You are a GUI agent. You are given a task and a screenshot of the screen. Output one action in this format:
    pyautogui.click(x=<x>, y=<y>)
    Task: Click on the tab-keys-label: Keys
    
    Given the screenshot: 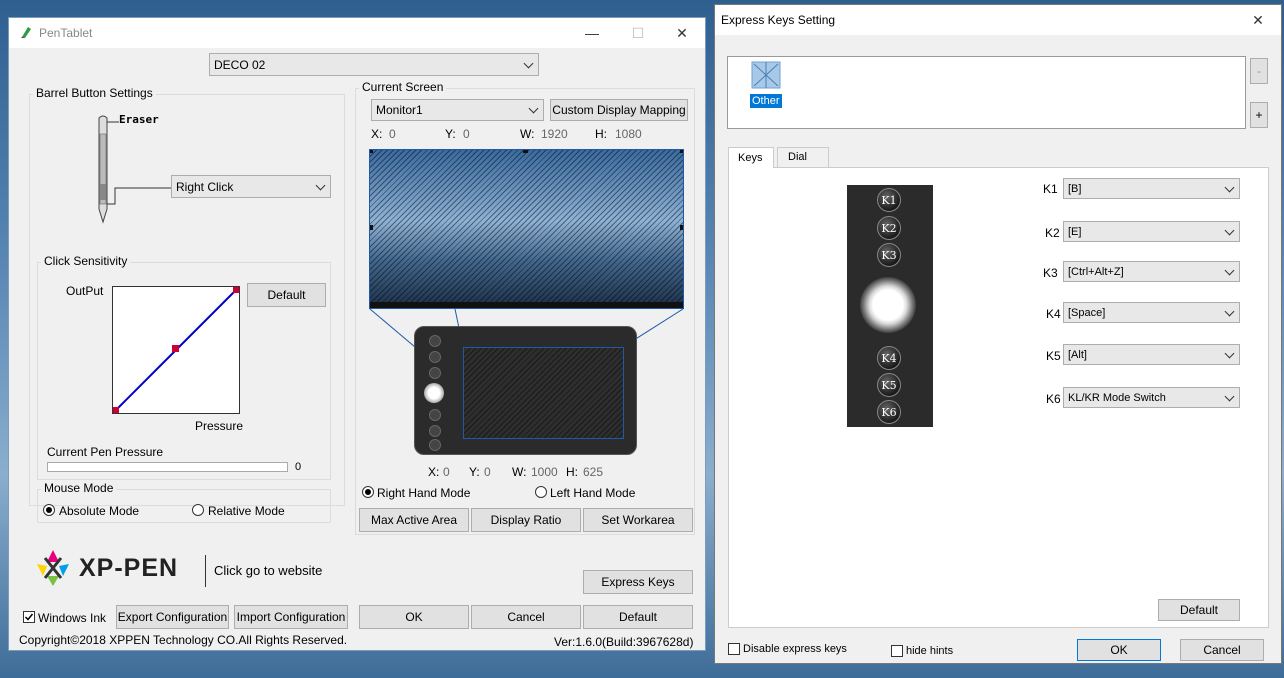 What is the action you would take?
    pyautogui.click(x=750, y=158)
    